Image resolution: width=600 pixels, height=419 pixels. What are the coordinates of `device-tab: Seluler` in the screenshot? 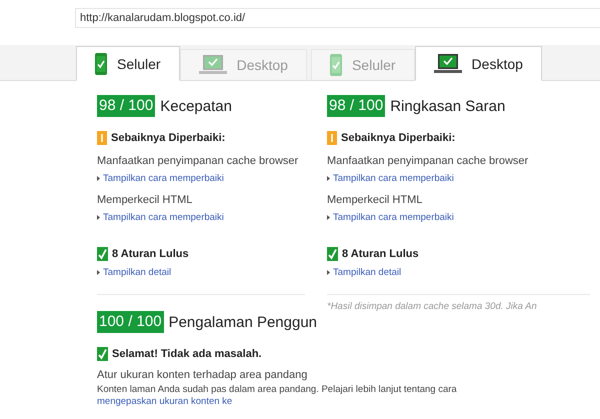 It's located at (128, 63).